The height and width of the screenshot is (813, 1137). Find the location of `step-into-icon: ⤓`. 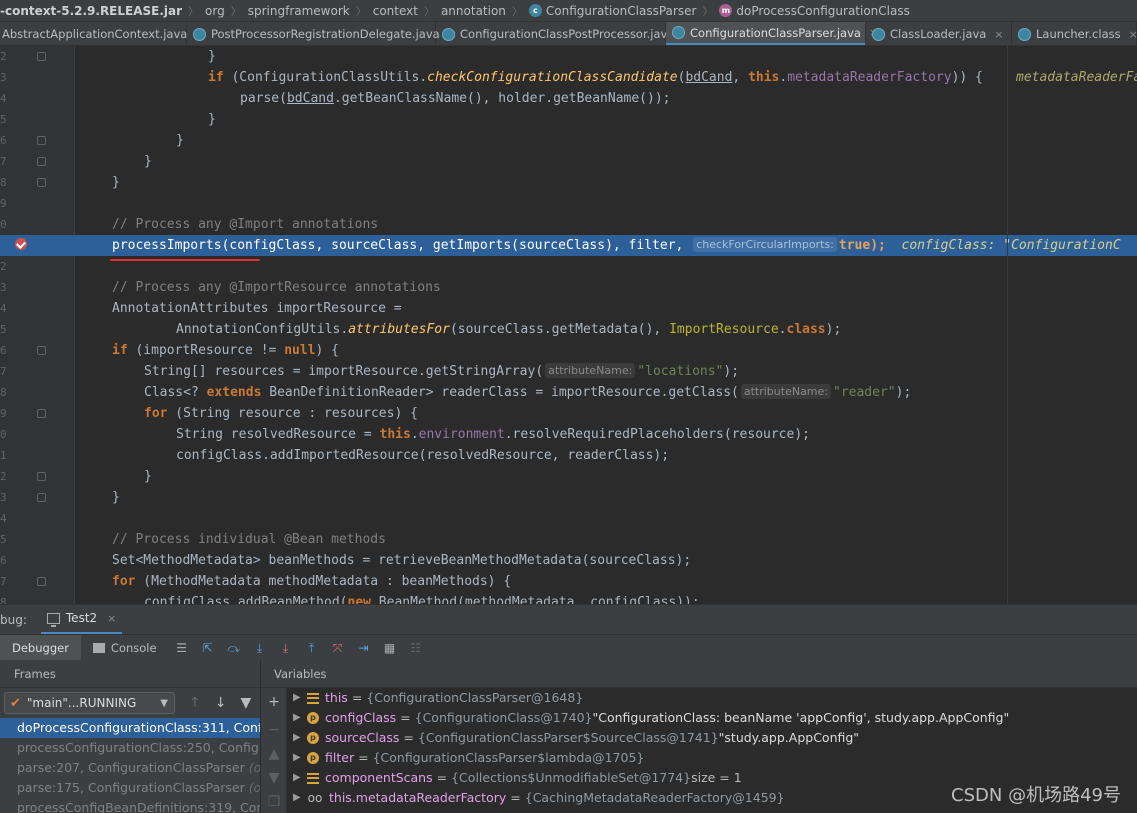

step-into-icon: ⤓ is located at coordinates (260, 648).